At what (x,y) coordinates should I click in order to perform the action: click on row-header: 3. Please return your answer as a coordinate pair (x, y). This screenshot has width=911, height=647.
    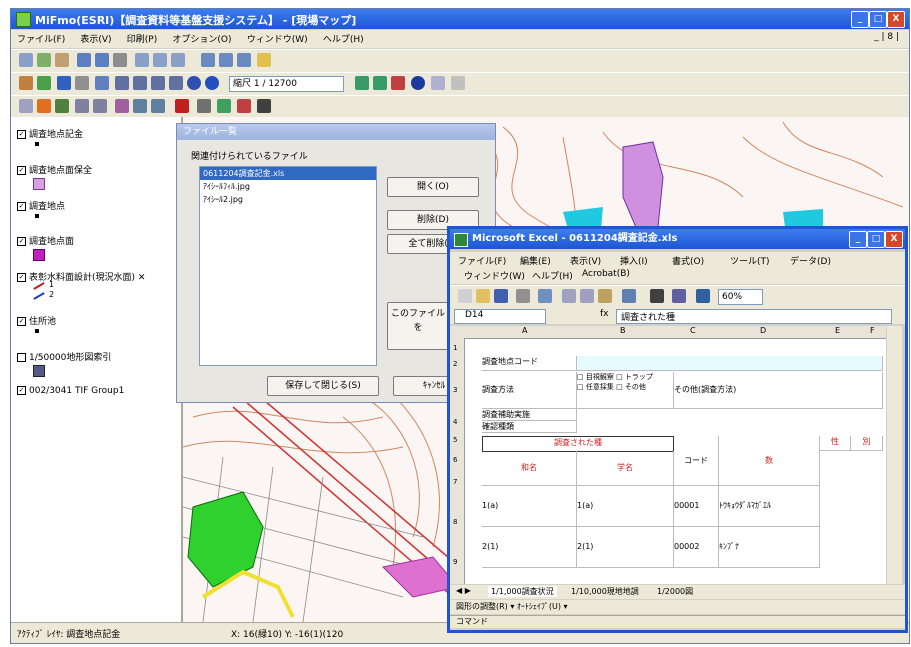
    Looking at the image, I should click on (455, 390).